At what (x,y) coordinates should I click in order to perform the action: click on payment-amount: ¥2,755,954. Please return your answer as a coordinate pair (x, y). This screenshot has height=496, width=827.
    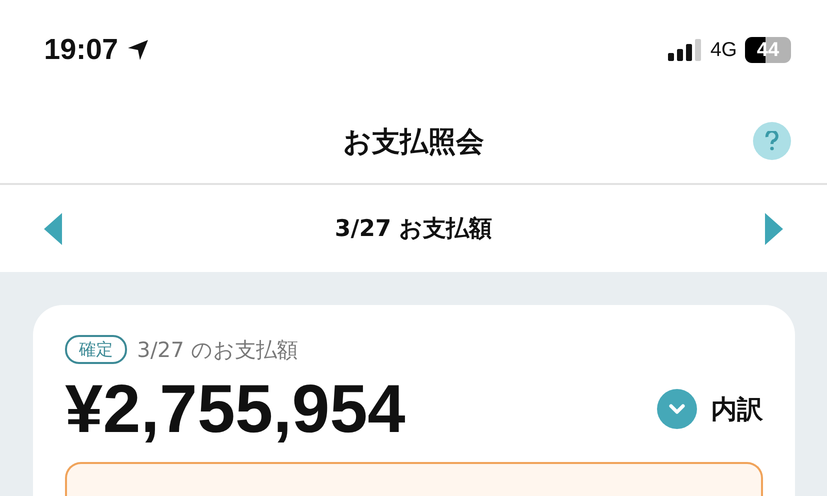
    Looking at the image, I should click on (235, 409).